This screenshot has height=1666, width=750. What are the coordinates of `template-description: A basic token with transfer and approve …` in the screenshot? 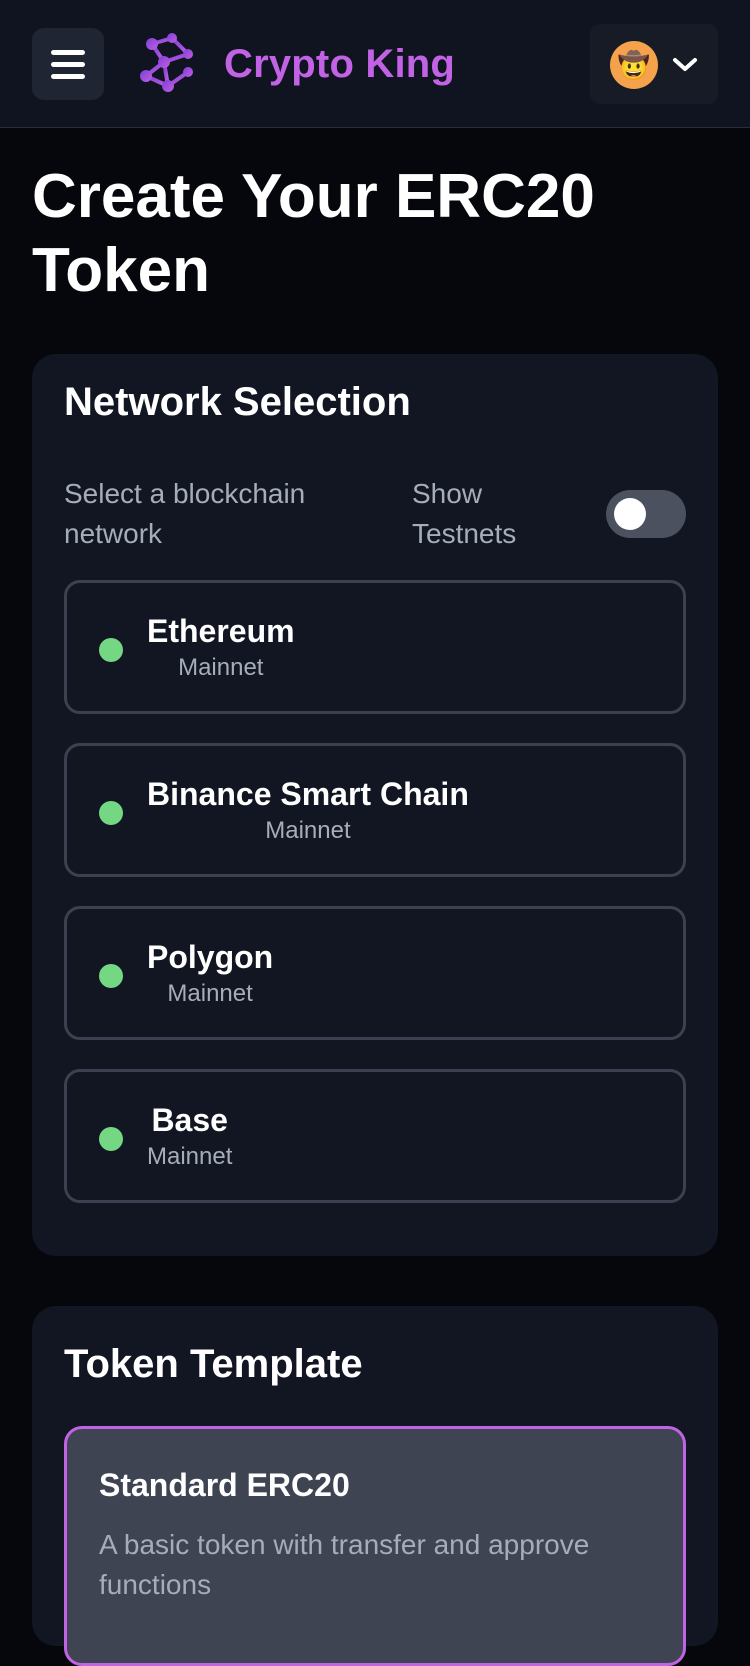 It's located at (344, 1564).